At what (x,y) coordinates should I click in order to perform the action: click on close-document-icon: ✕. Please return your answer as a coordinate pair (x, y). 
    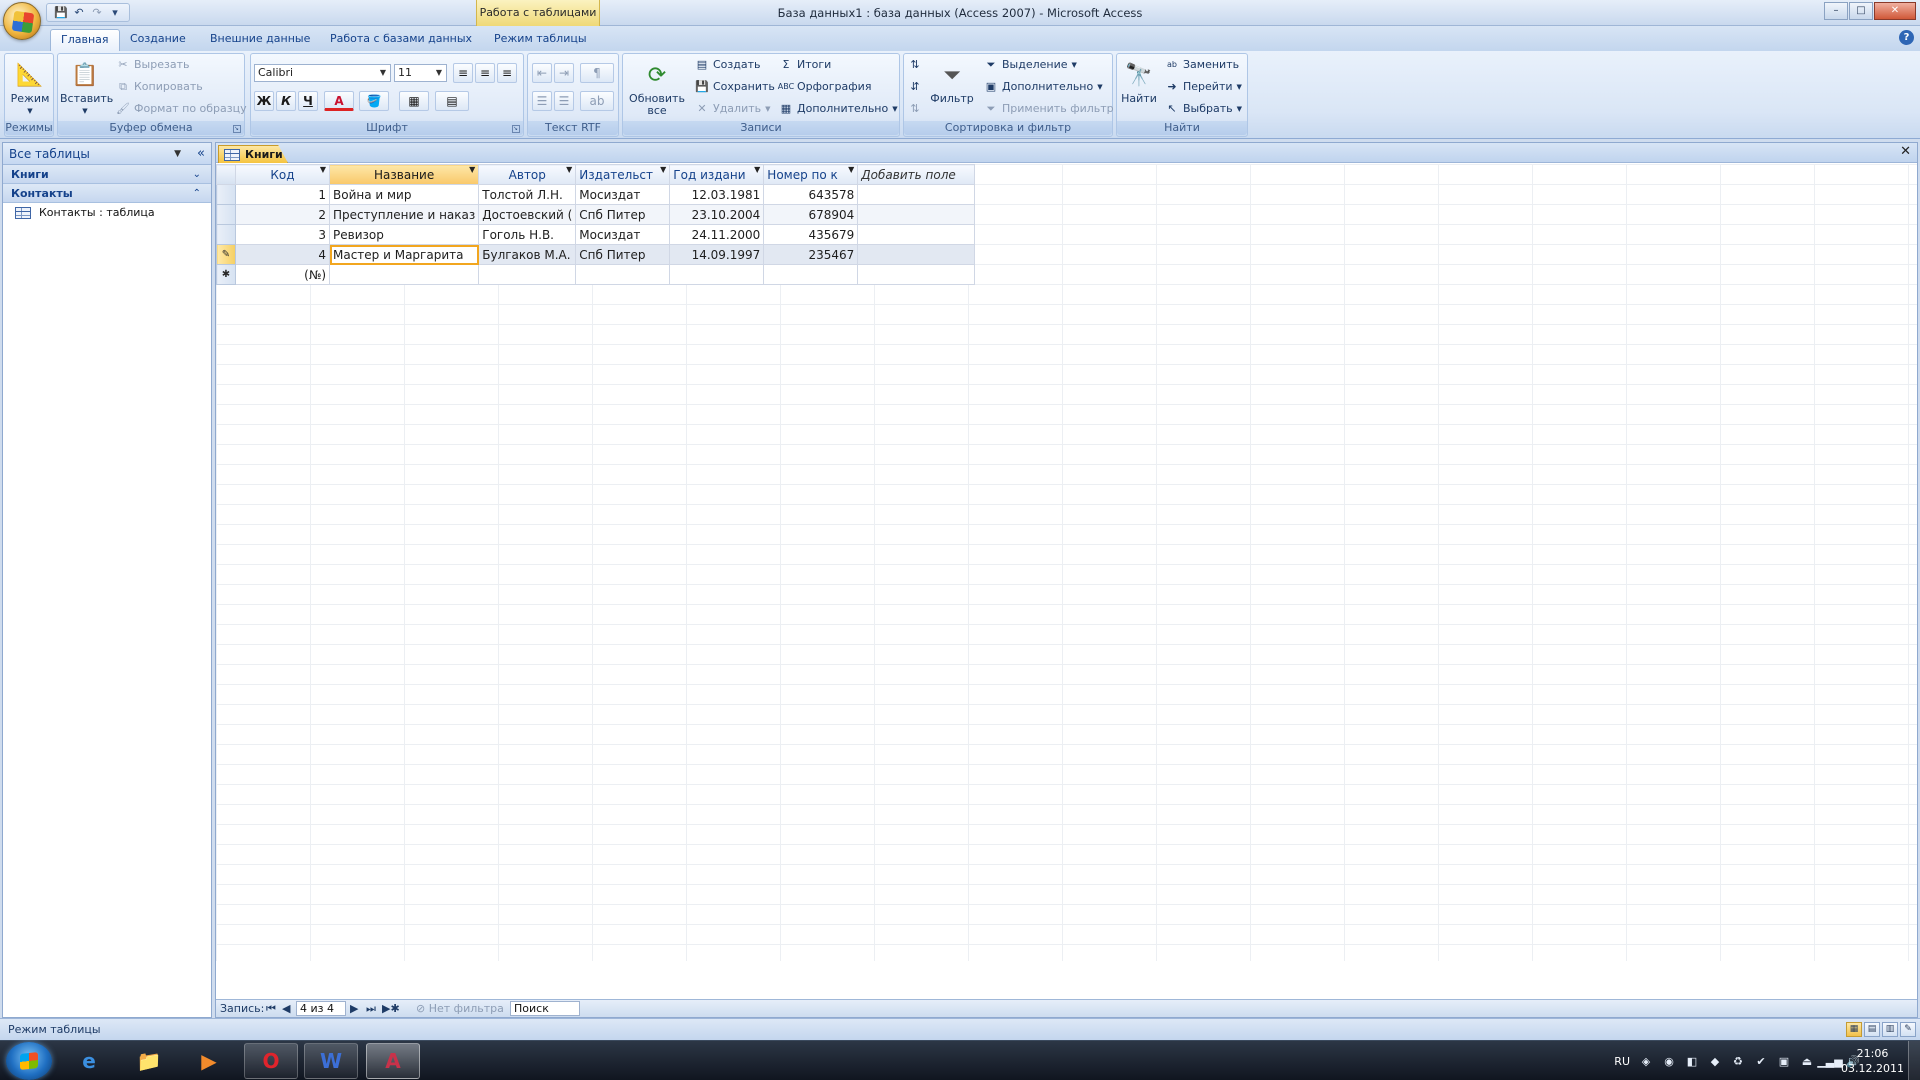
    Looking at the image, I should click on (1905, 151).